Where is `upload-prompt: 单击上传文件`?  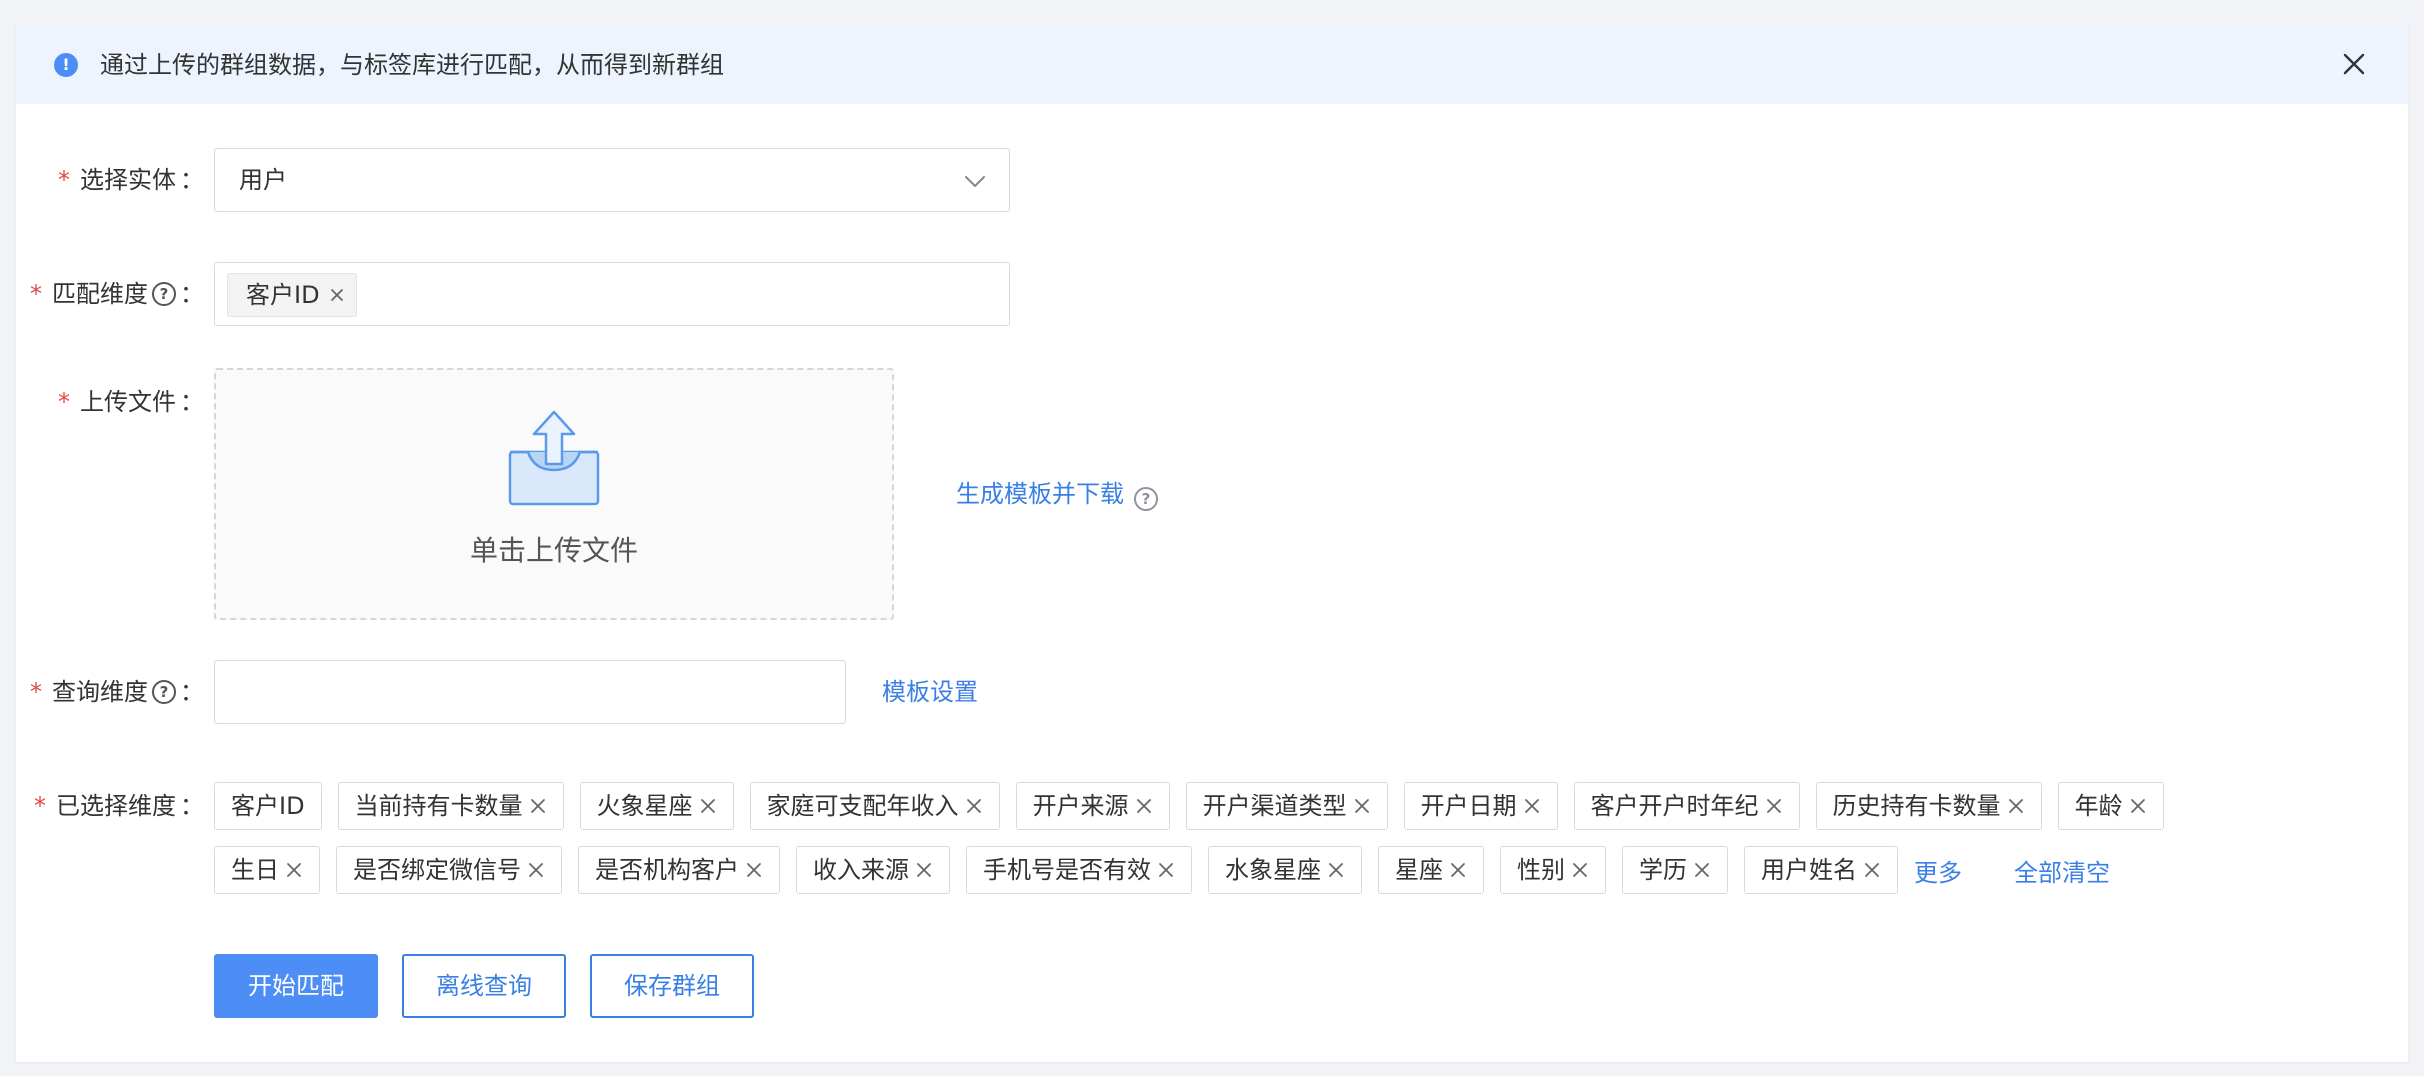 upload-prompt: 单击上传文件 is located at coordinates (553, 550).